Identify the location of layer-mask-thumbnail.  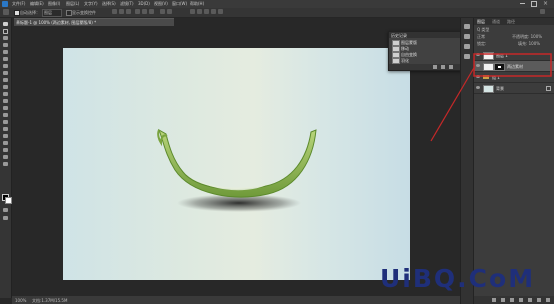
(499, 67).